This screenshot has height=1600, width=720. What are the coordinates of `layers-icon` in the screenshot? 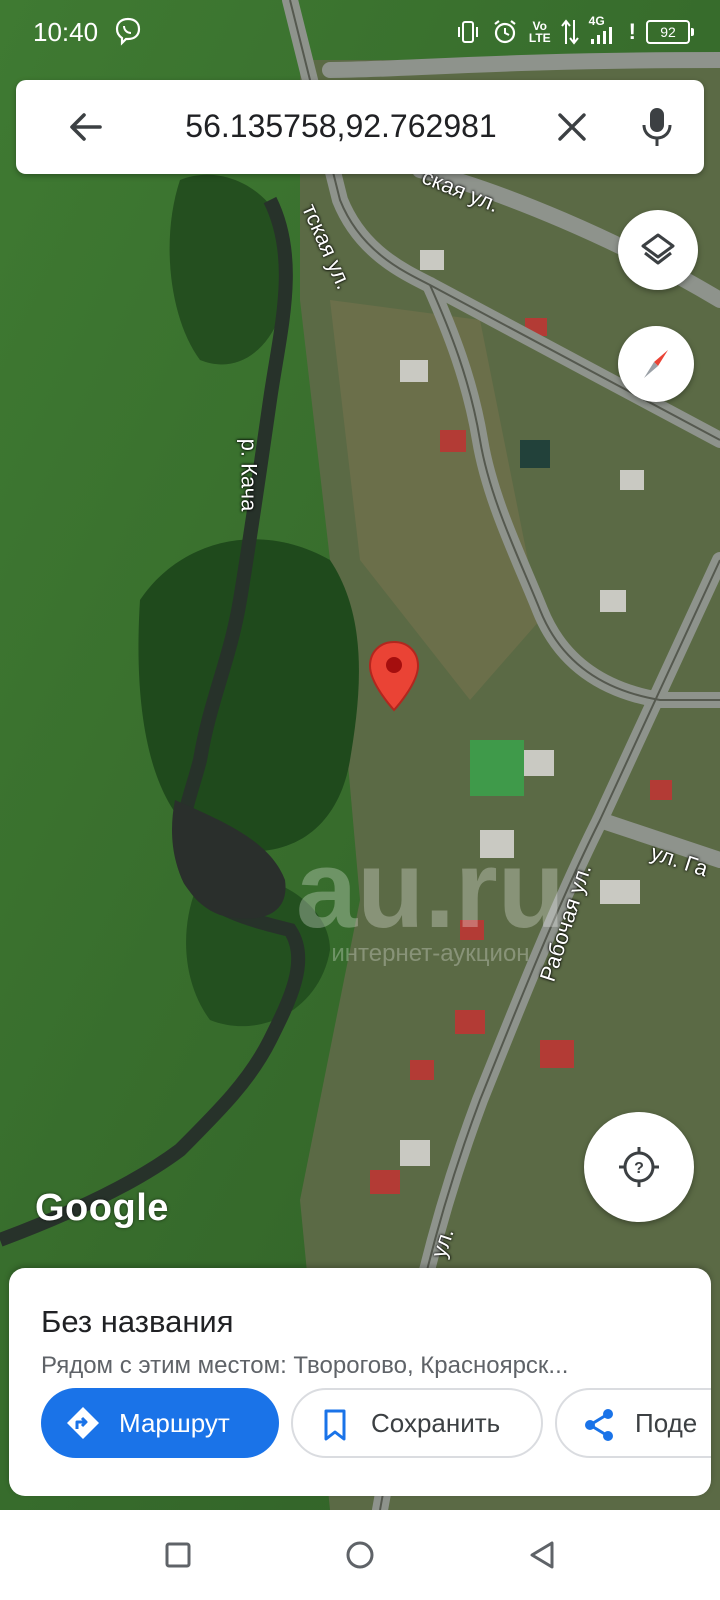 It's located at (658, 249).